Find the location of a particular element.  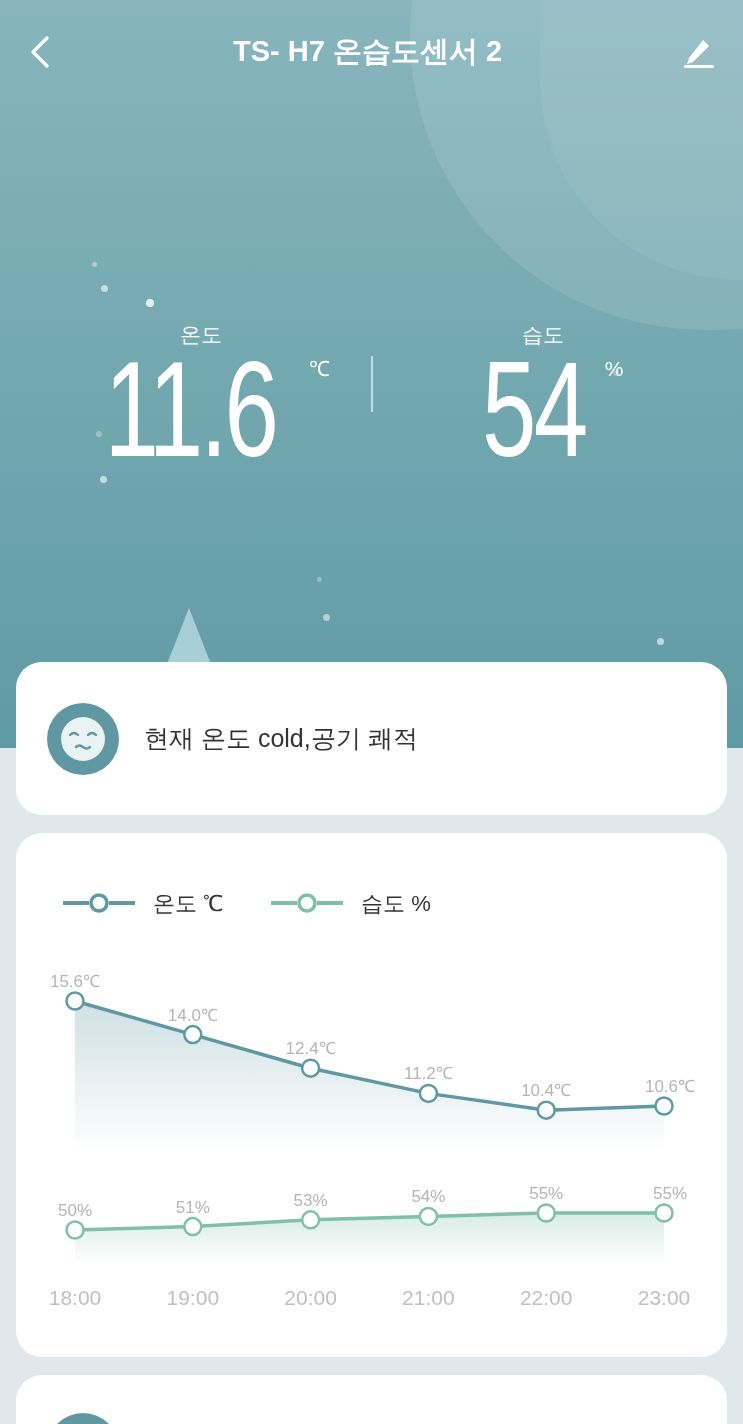

data-label: 12.4℃ is located at coordinates (310, 1049).